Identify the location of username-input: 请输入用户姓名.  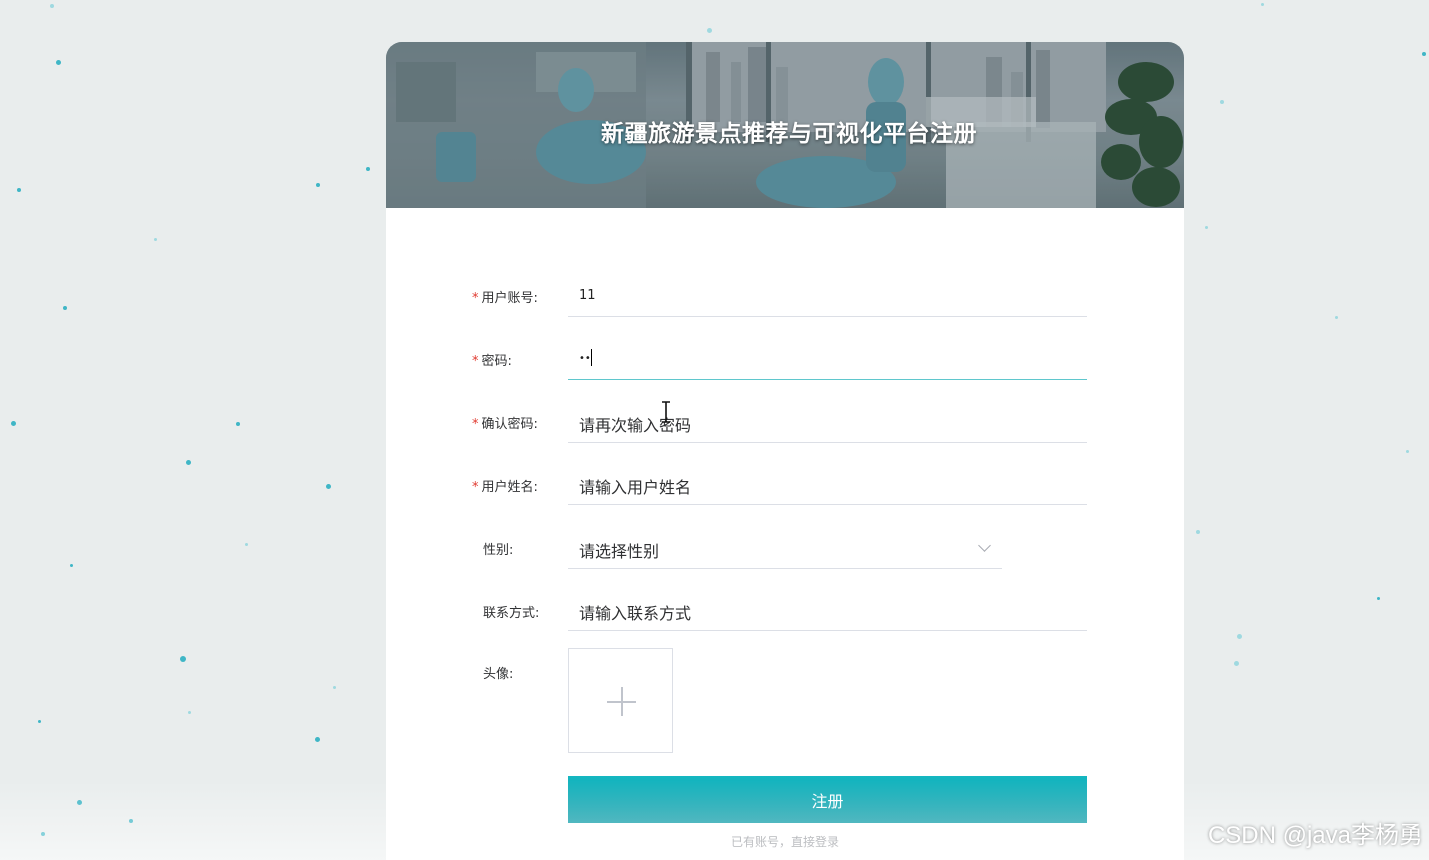
(827, 485).